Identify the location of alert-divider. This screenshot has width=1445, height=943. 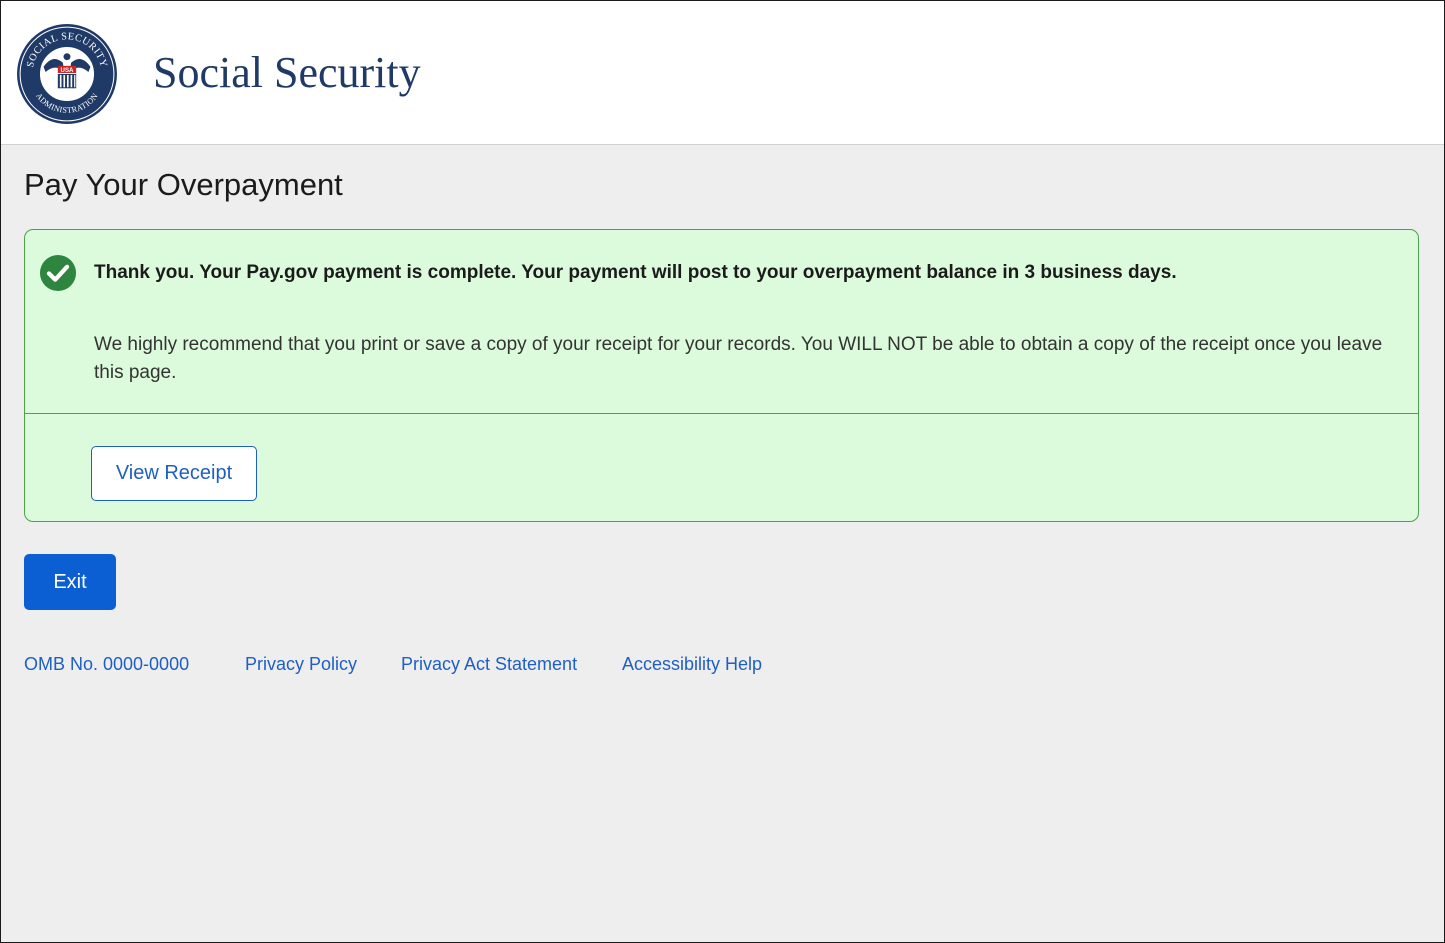
(721, 413).